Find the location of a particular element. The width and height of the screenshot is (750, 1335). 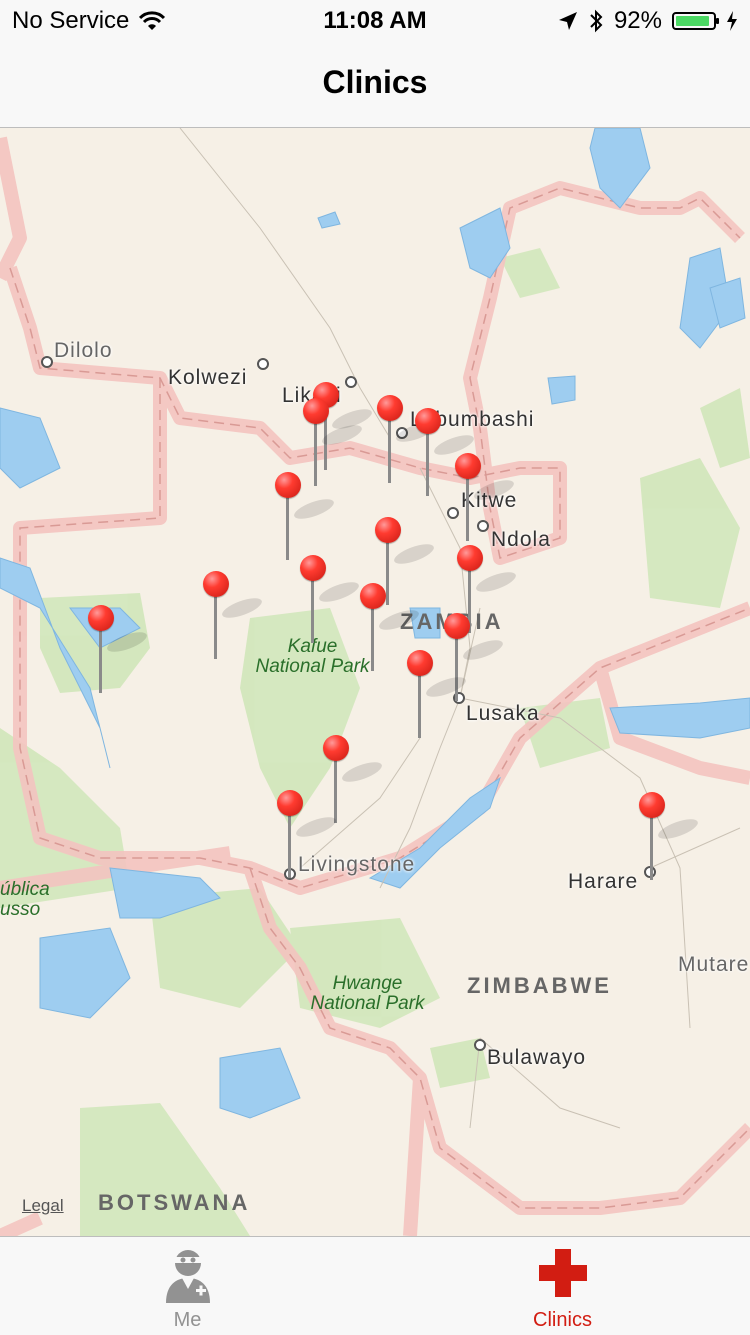

navigation-bar: Clinics is located at coordinates (375, 84).